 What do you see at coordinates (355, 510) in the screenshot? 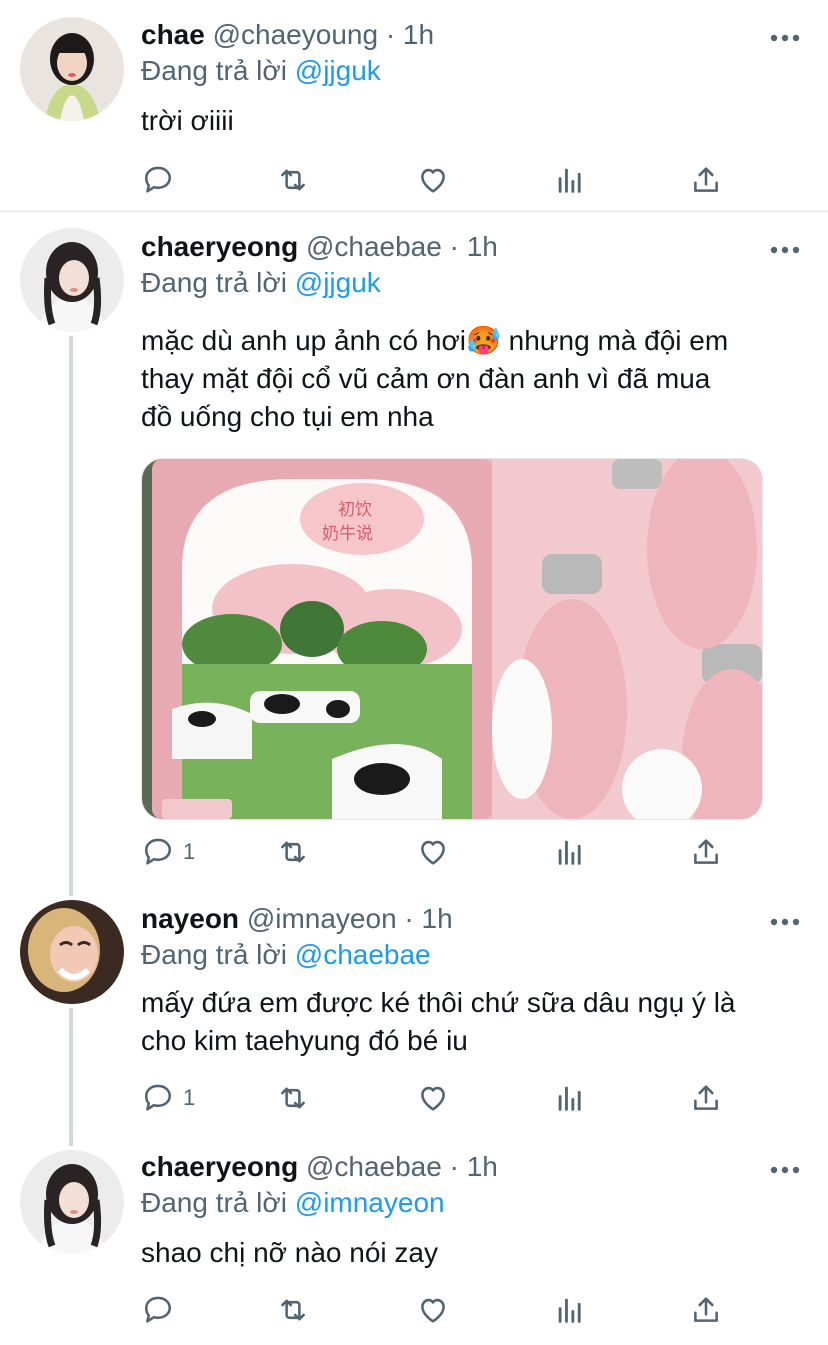
I see `label-text: 初饮` at bounding box center [355, 510].